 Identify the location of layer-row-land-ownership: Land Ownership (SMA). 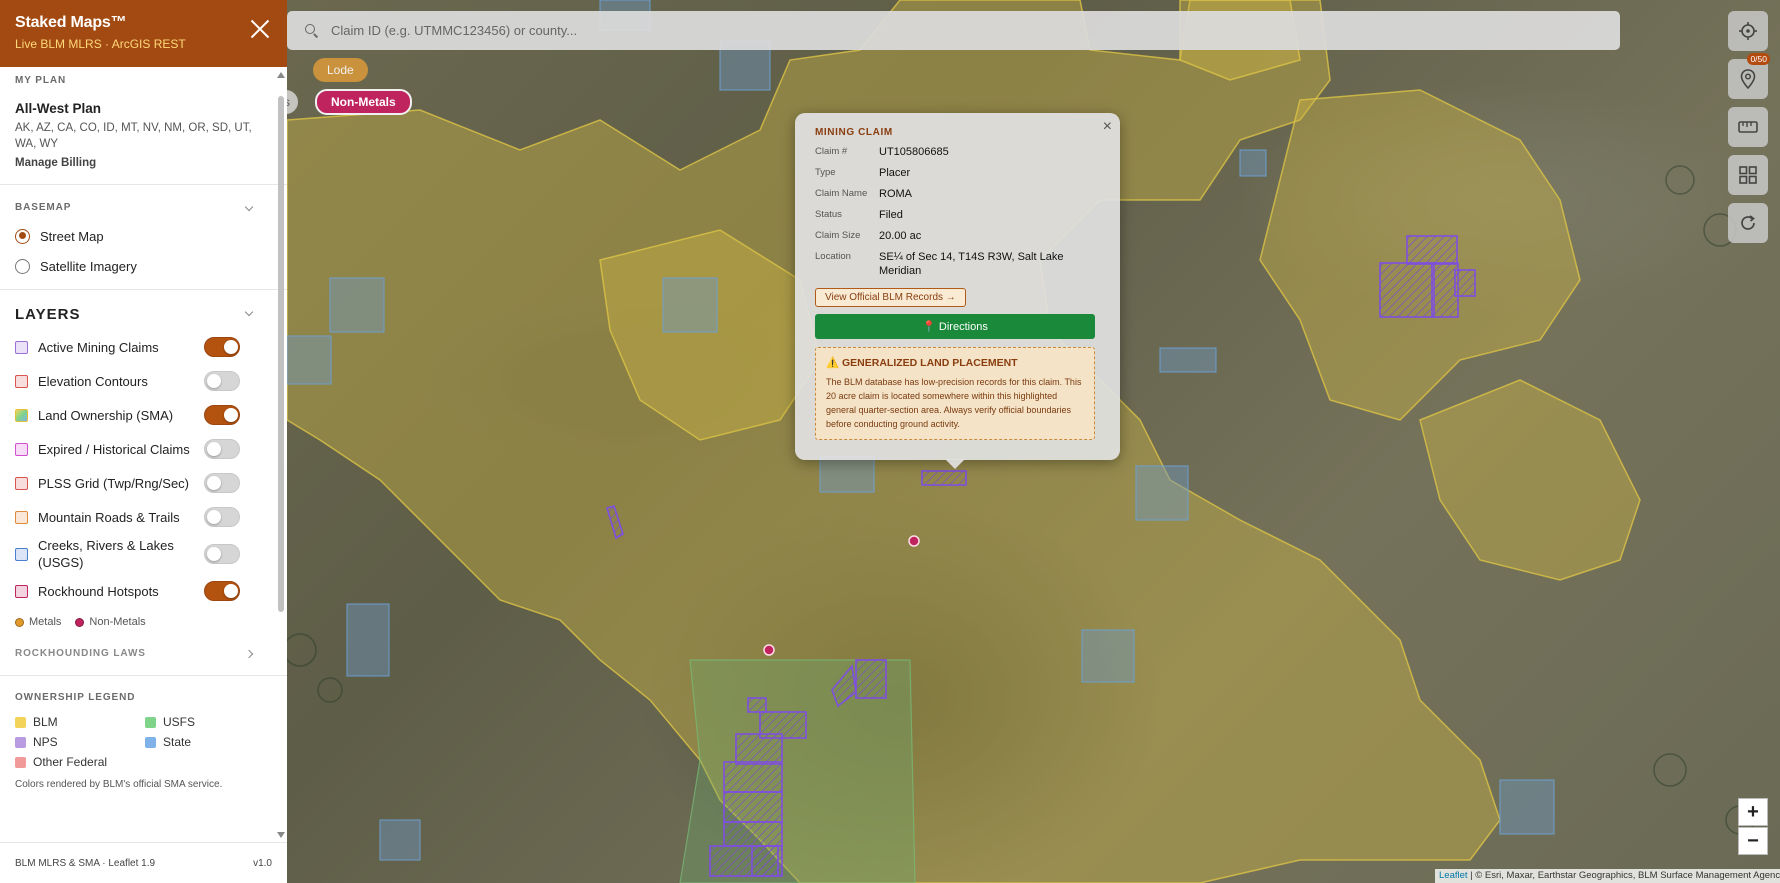
(143, 415).